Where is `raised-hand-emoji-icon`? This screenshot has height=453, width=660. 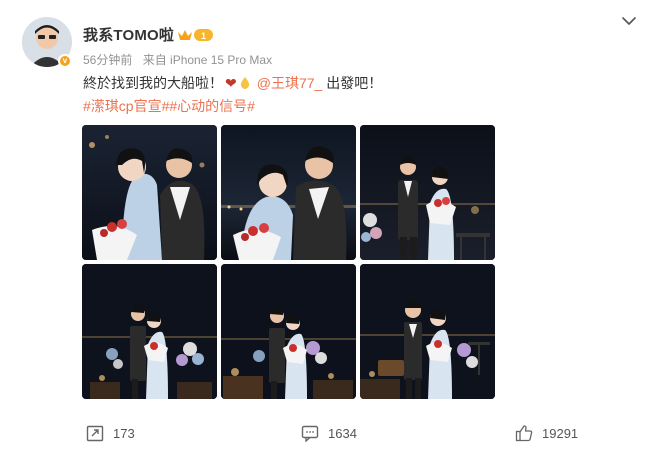
raised-hand-emoji-icon is located at coordinates (245, 85).